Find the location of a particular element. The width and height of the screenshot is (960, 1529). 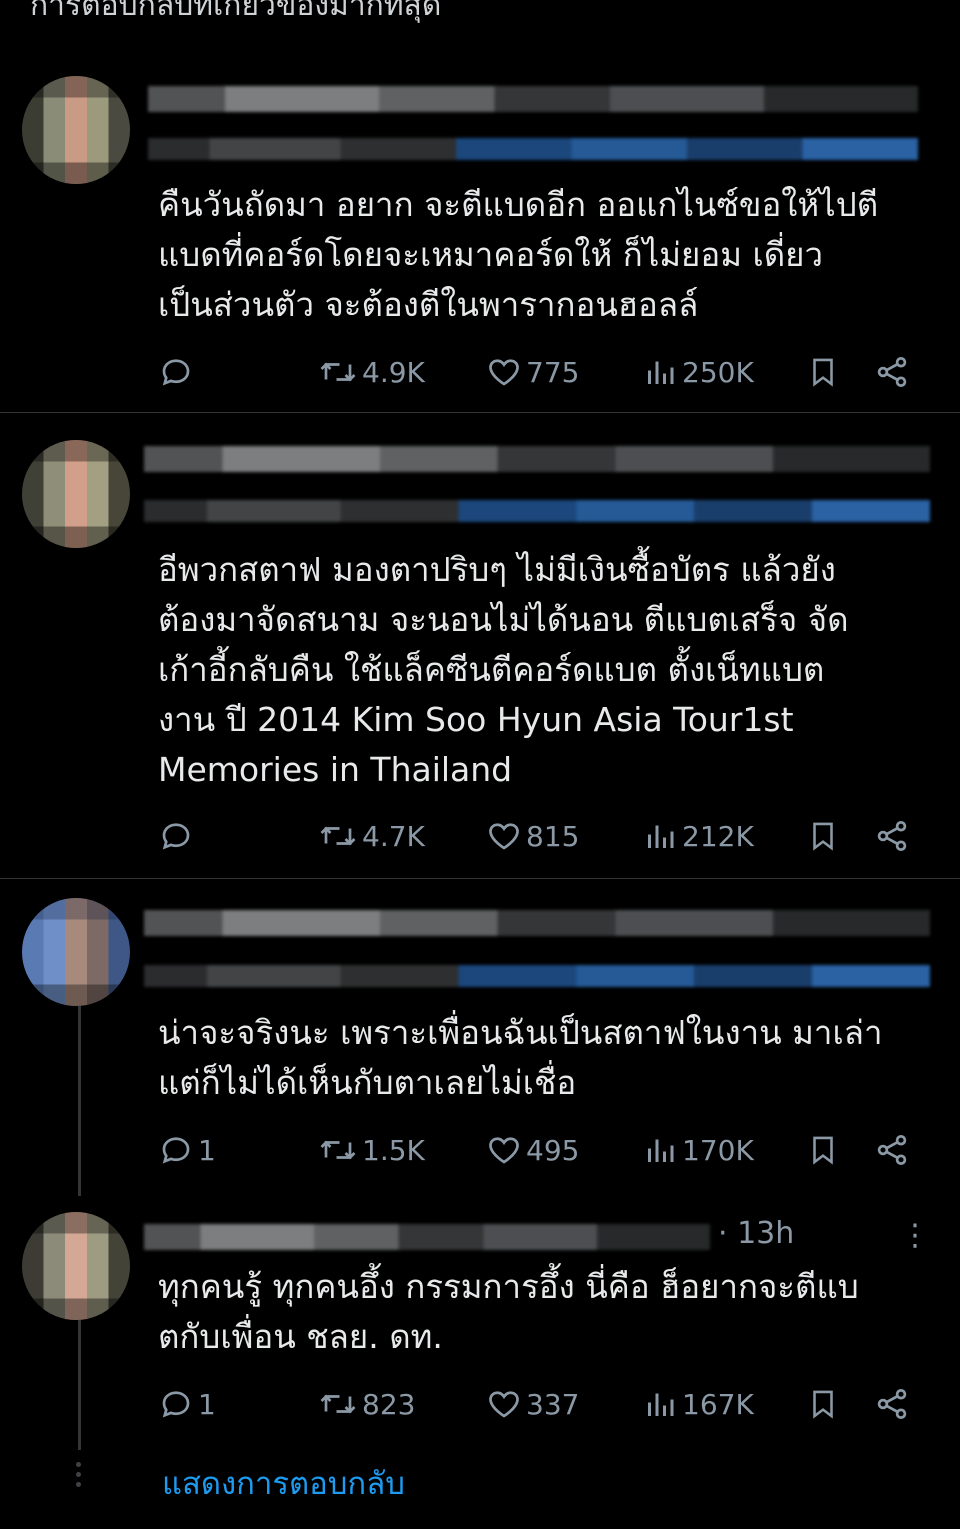

more-options-icon: ⋮ is located at coordinates (915, 1235).